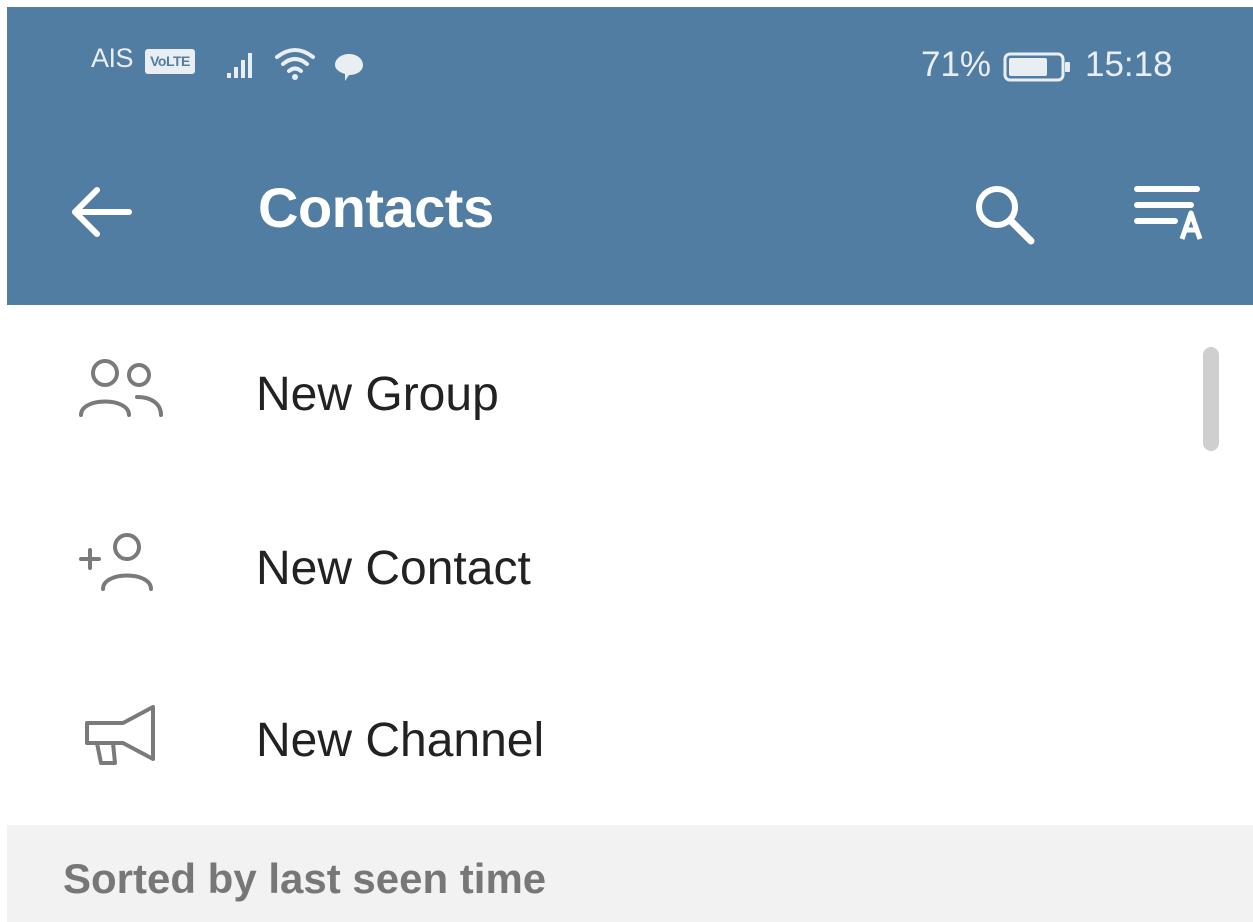  I want to click on chat-bubble-icon, so click(349, 67).